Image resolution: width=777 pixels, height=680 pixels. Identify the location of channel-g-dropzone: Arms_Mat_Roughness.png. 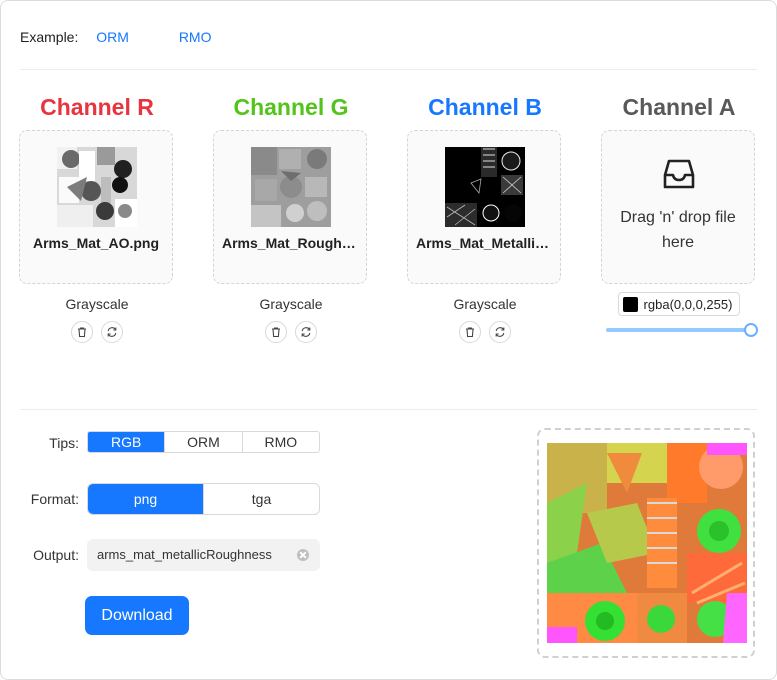
(290, 207).